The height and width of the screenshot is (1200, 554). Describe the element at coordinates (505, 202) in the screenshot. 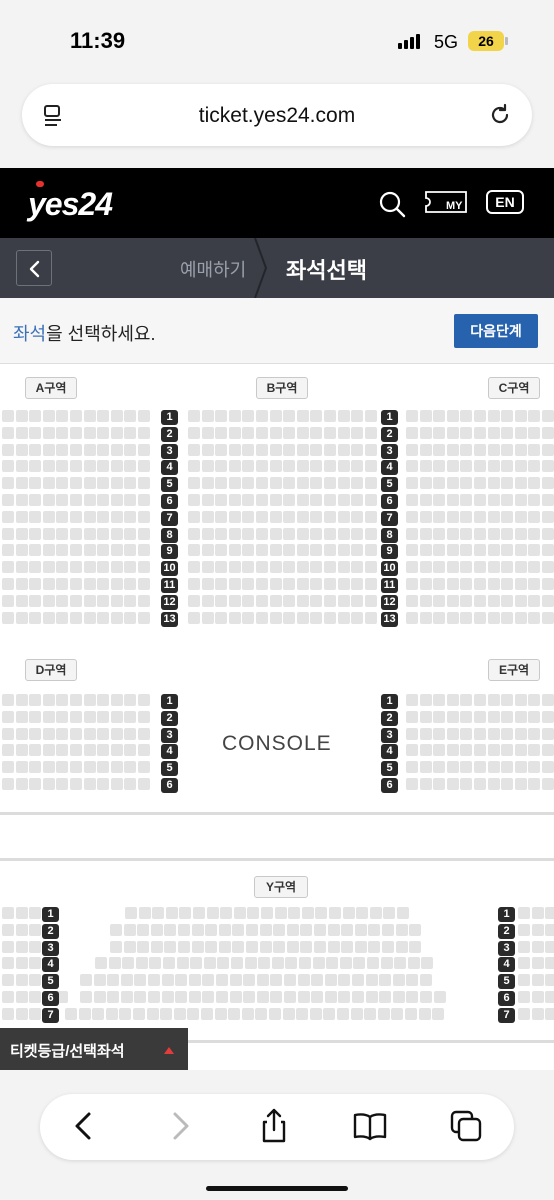

I see `lang-button: EN` at that location.